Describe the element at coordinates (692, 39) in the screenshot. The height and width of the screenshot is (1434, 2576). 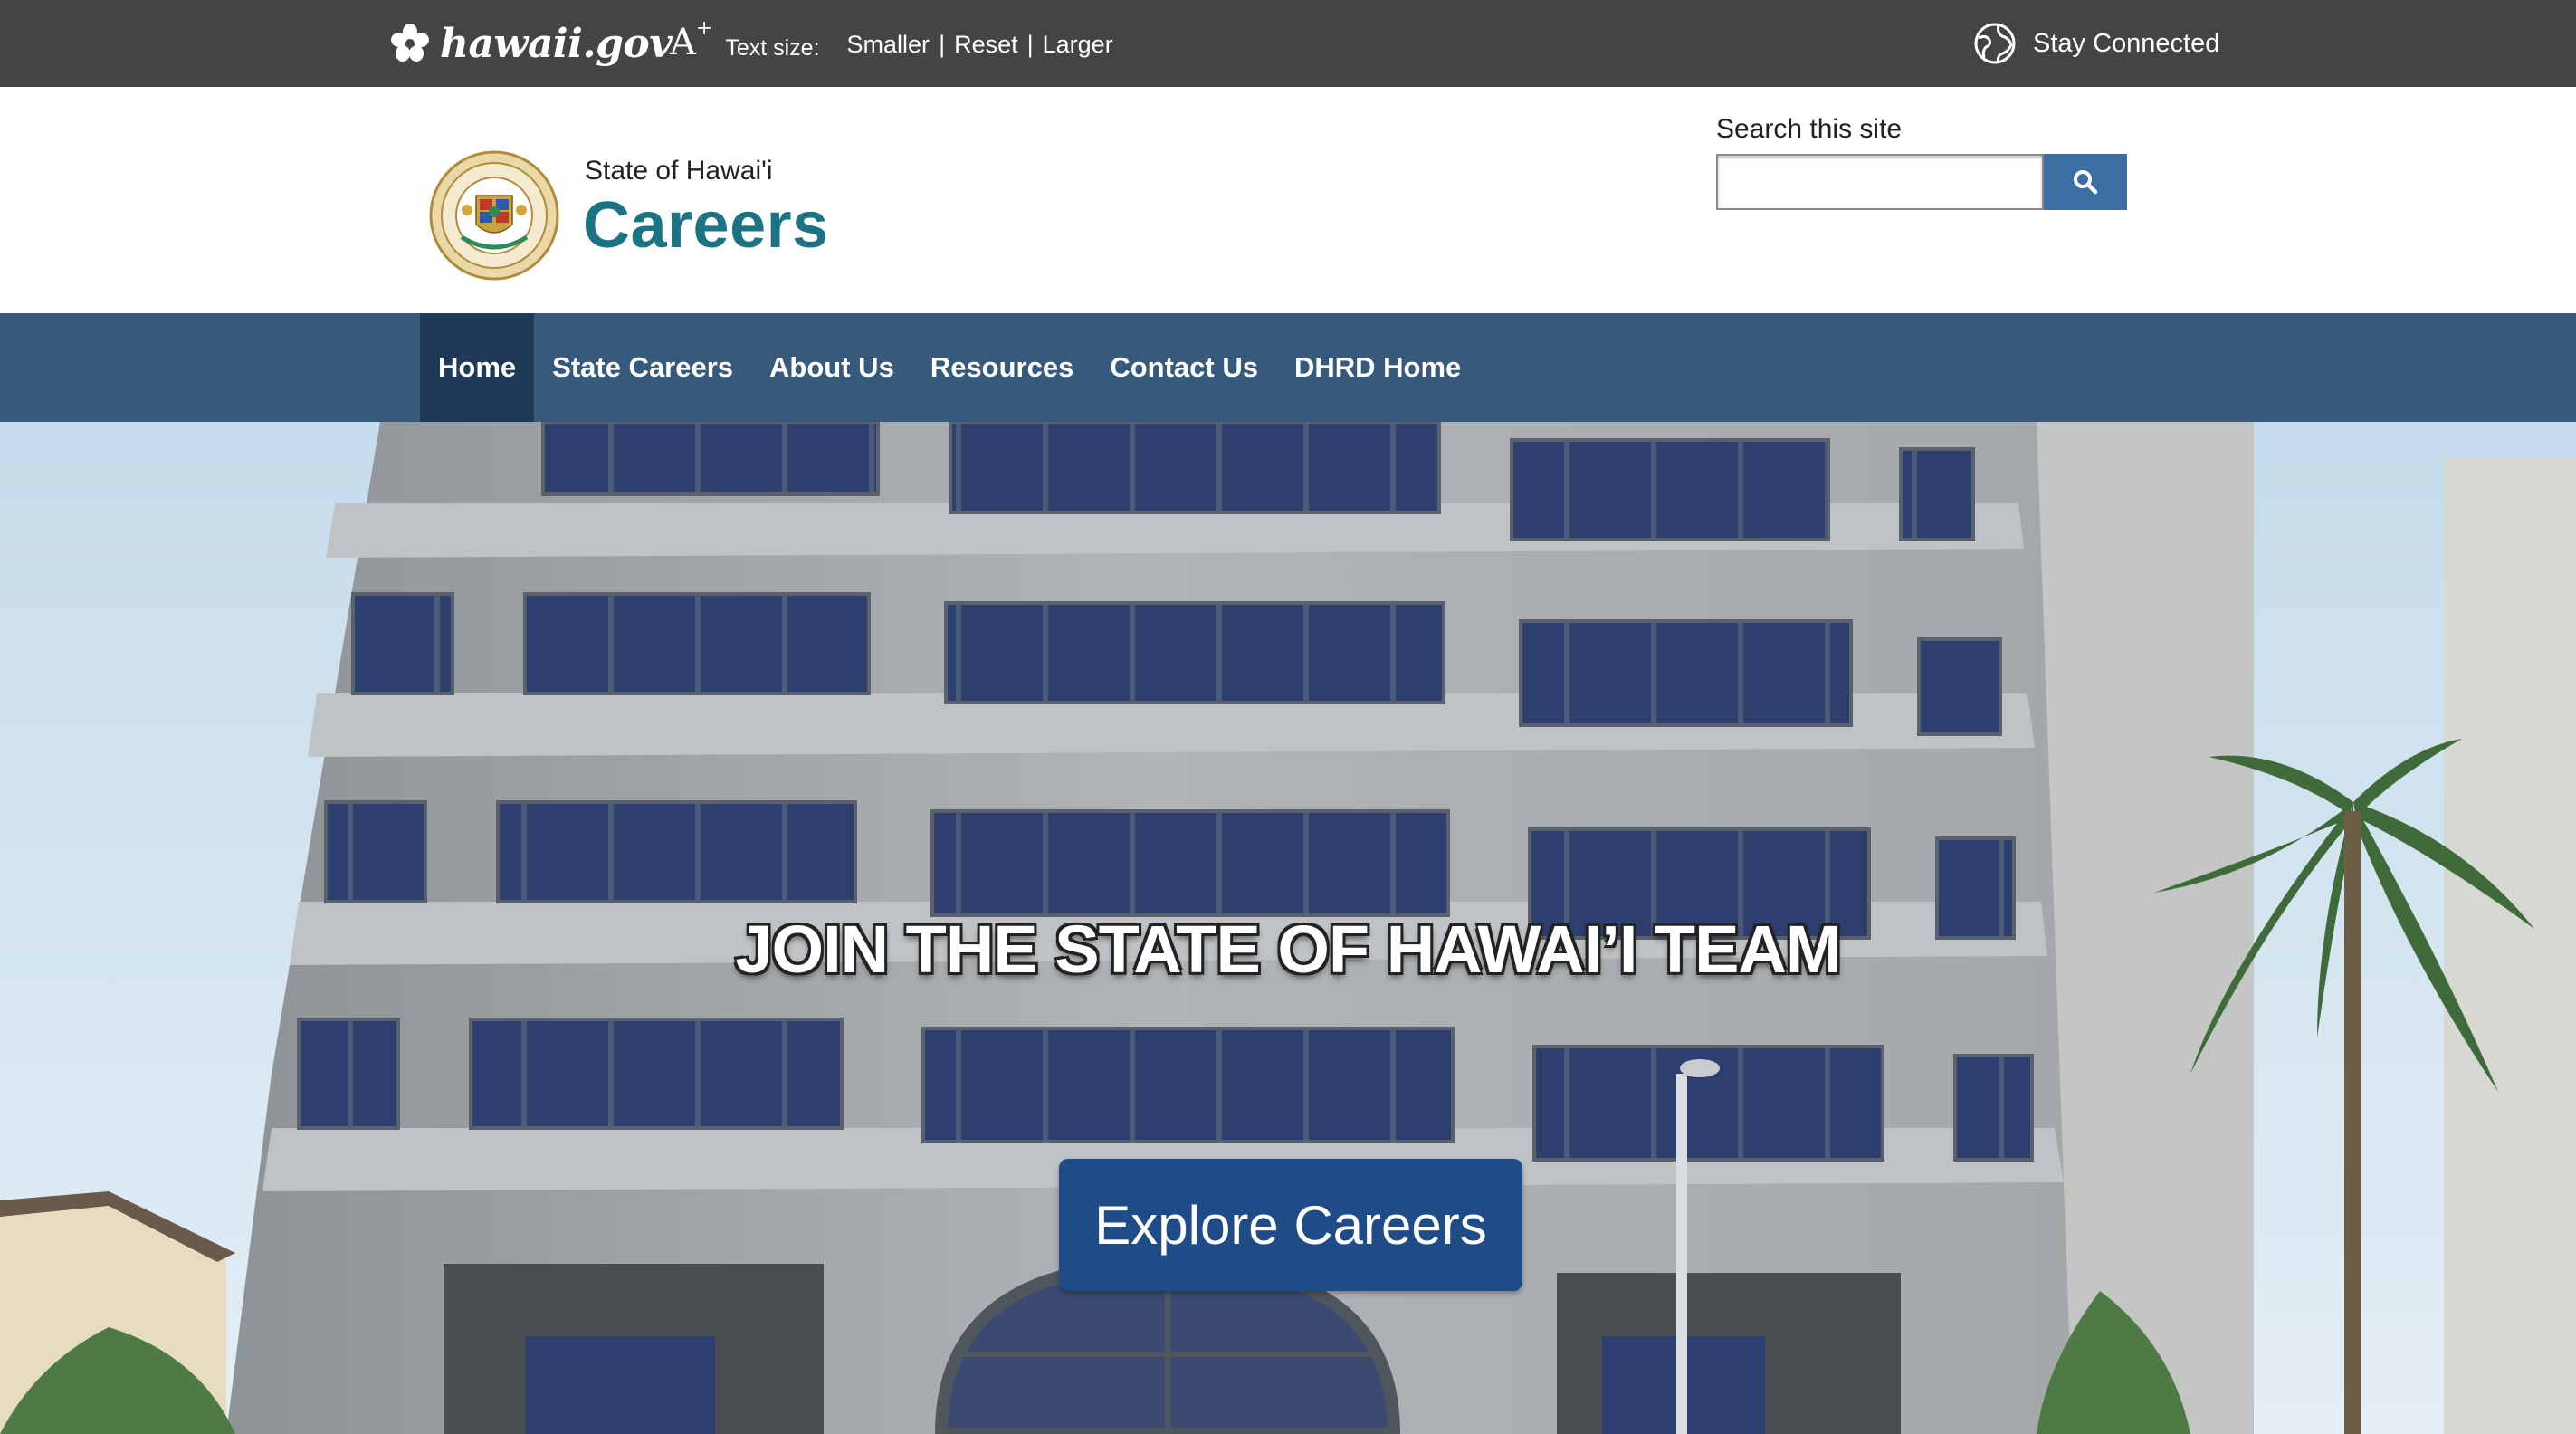
I see `text-size-icon: A+` at that location.